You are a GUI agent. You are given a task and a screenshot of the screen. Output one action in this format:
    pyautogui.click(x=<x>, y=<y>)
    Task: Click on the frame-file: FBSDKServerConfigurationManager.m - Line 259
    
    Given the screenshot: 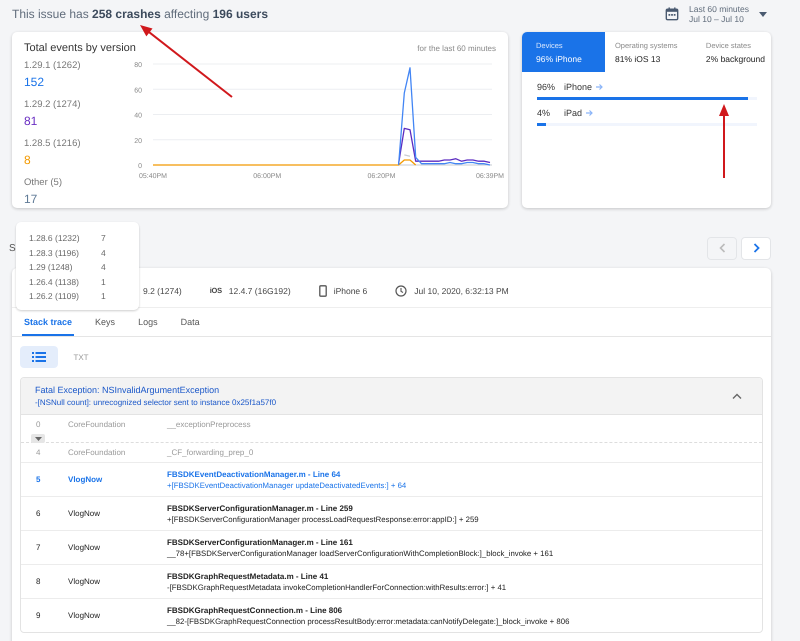 What is the action you would take?
    pyautogui.click(x=260, y=508)
    